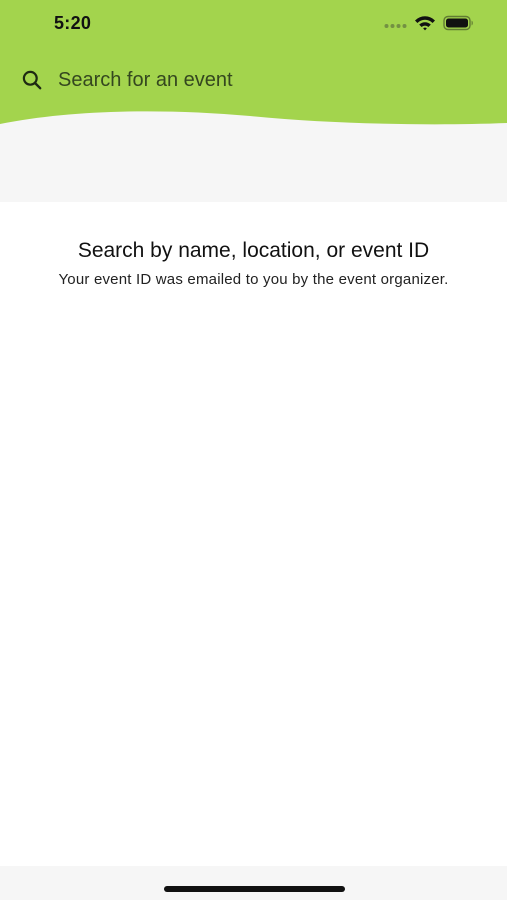  What do you see at coordinates (73, 23) in the screenshot?
I see `status-time: 5:20` at bounding box center [73, 23].